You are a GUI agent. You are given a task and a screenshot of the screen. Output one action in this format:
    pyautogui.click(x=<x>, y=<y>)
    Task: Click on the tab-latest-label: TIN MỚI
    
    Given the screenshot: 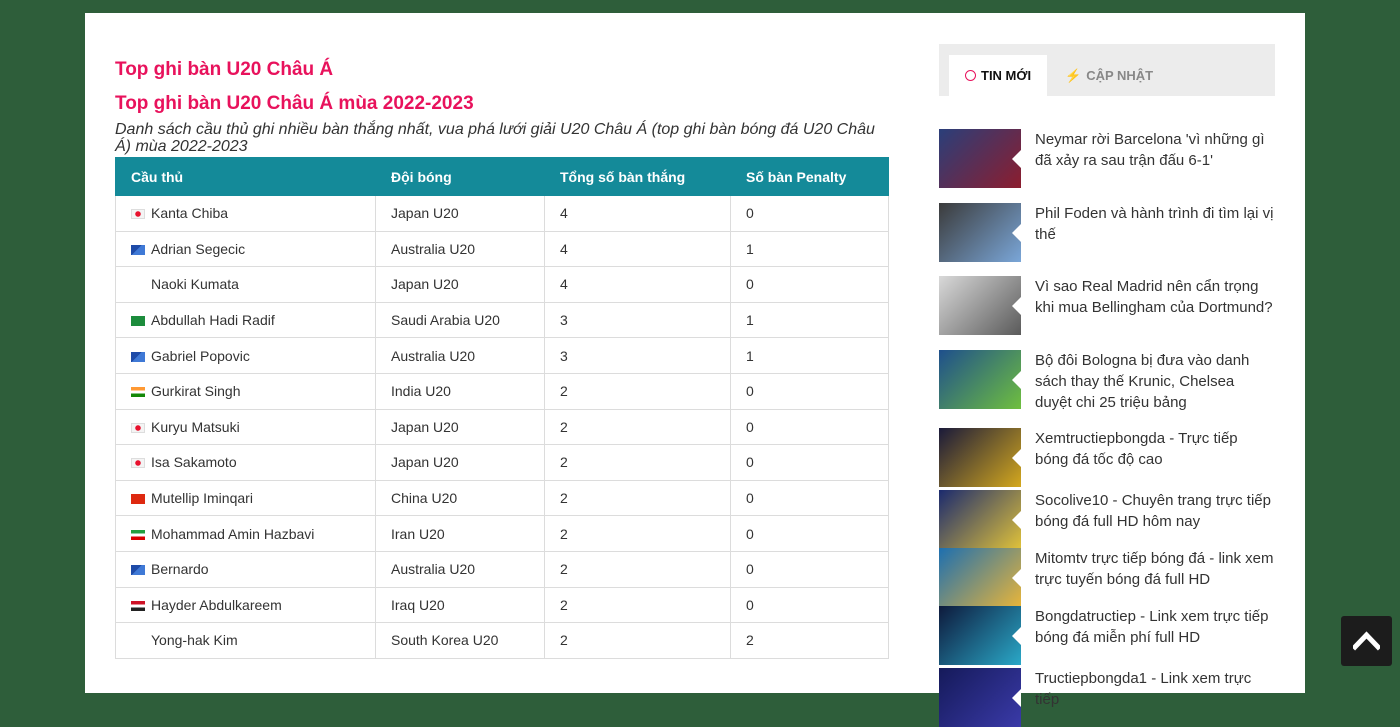 What is the action you would take?
    pyautogui.click(x=1006, y=75)
    